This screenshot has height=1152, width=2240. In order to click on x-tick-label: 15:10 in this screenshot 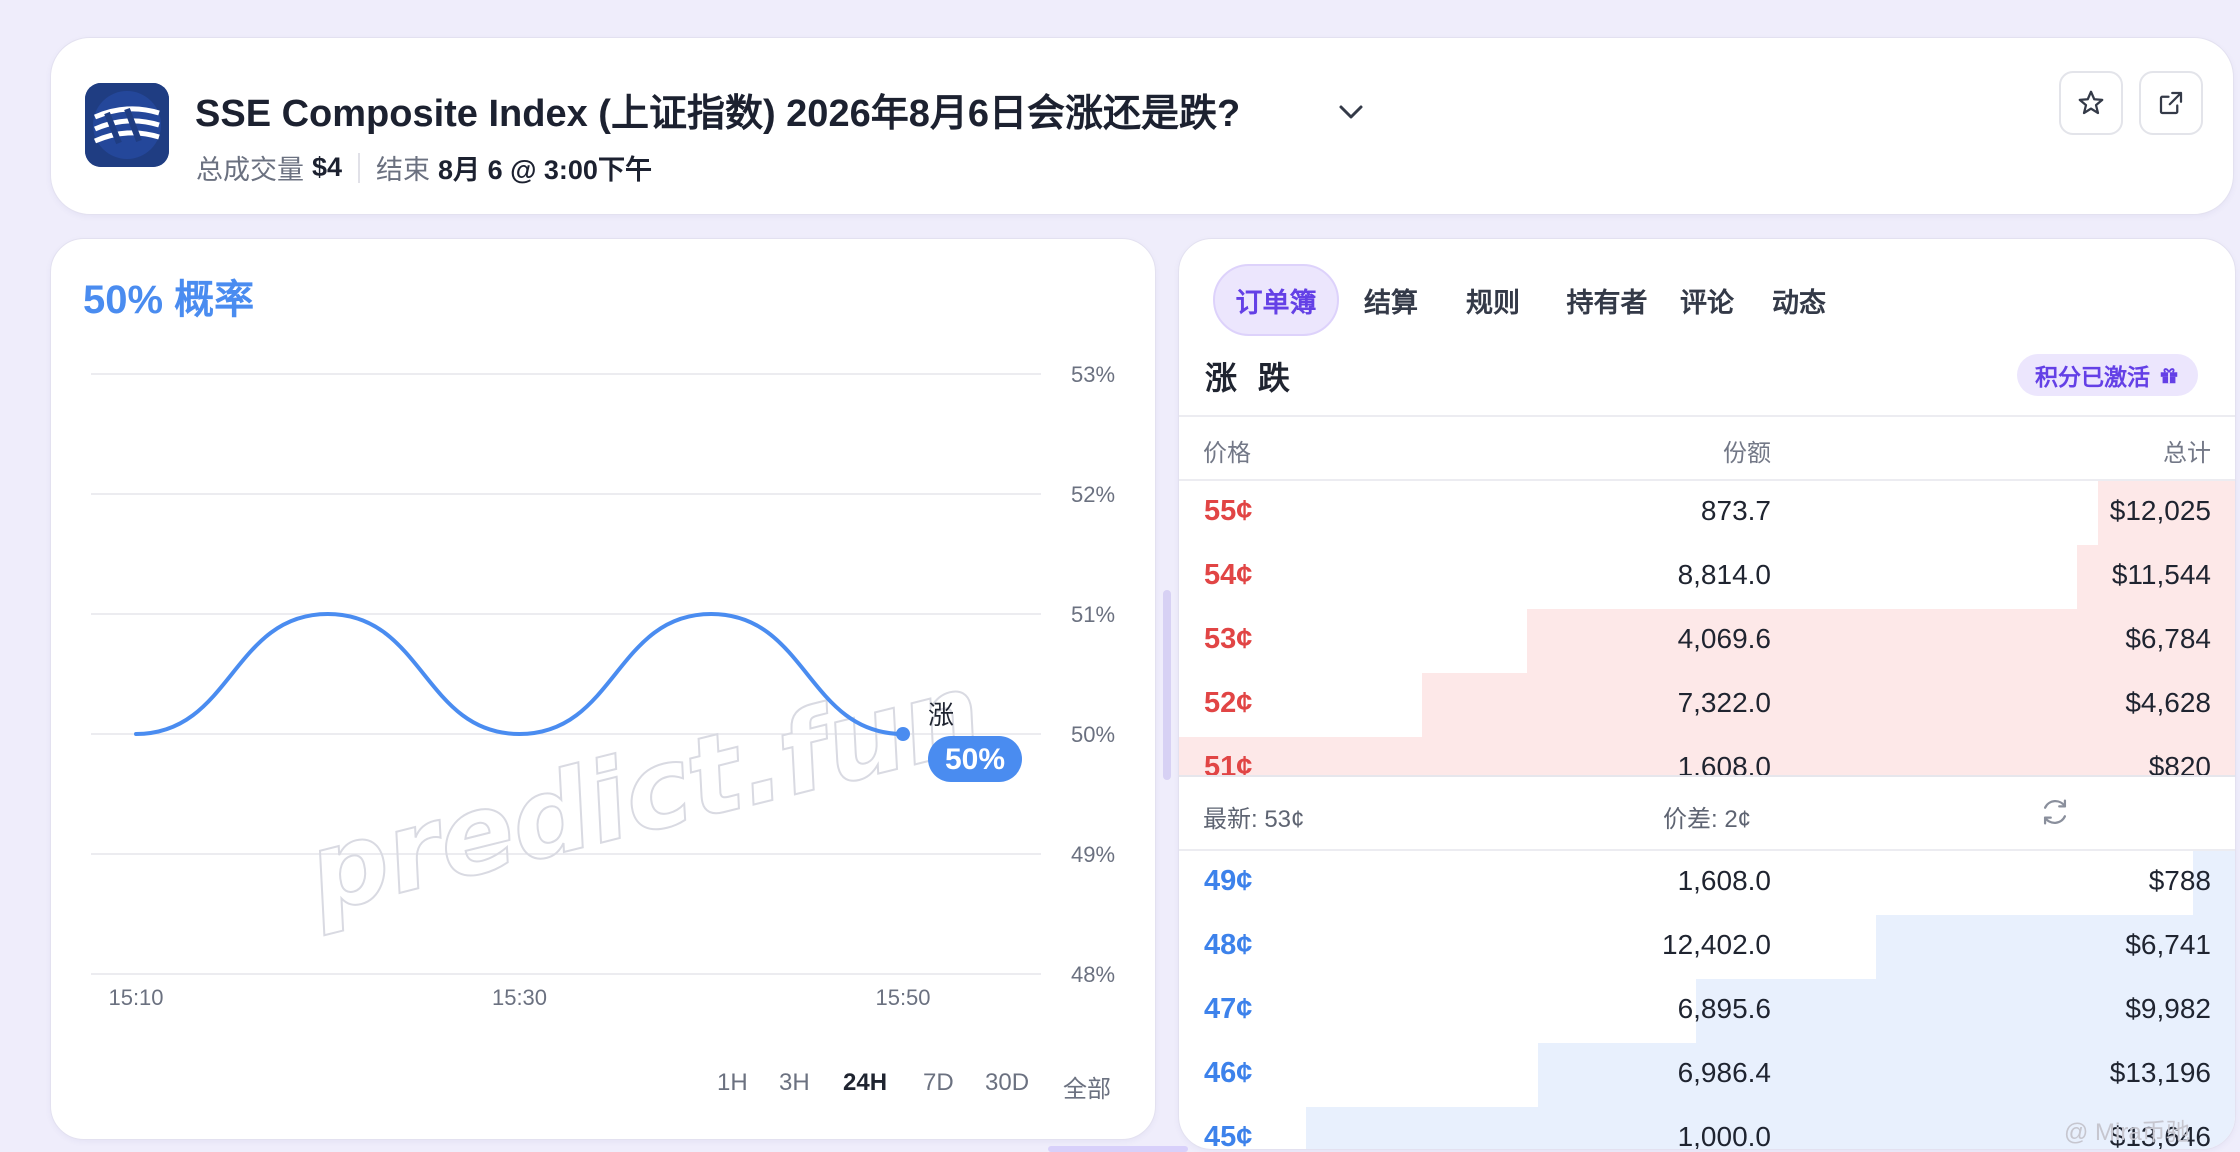, I will do `click(135, 997)`.